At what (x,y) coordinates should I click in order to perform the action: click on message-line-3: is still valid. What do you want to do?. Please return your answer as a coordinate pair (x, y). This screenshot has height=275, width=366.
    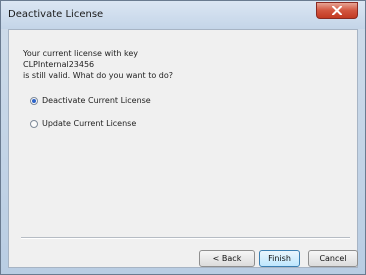
    Looking at the image, I should click on (98, 75).